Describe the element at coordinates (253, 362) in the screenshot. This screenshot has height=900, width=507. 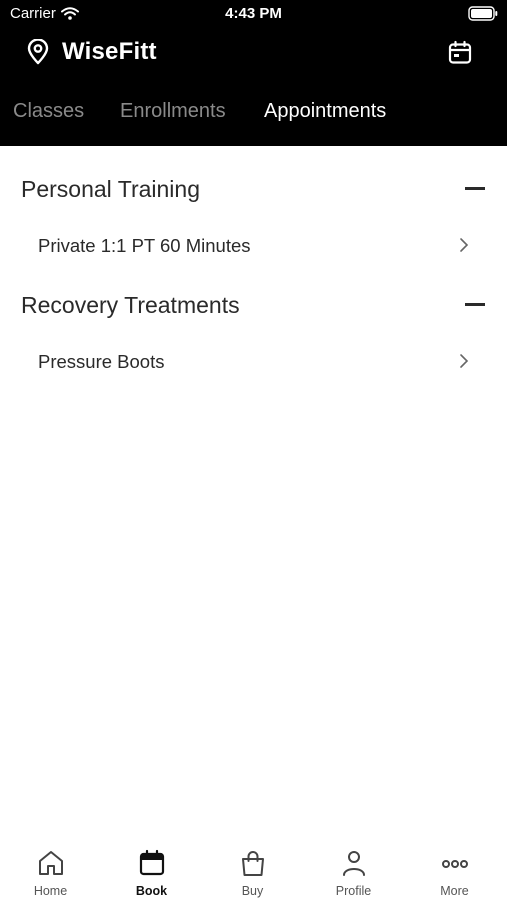
I see `list-item: Pressure Boots` at that location.